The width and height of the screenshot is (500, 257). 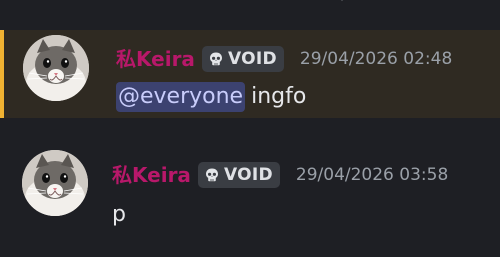 I want to click on message-text: p, so click(x=119, y=214).